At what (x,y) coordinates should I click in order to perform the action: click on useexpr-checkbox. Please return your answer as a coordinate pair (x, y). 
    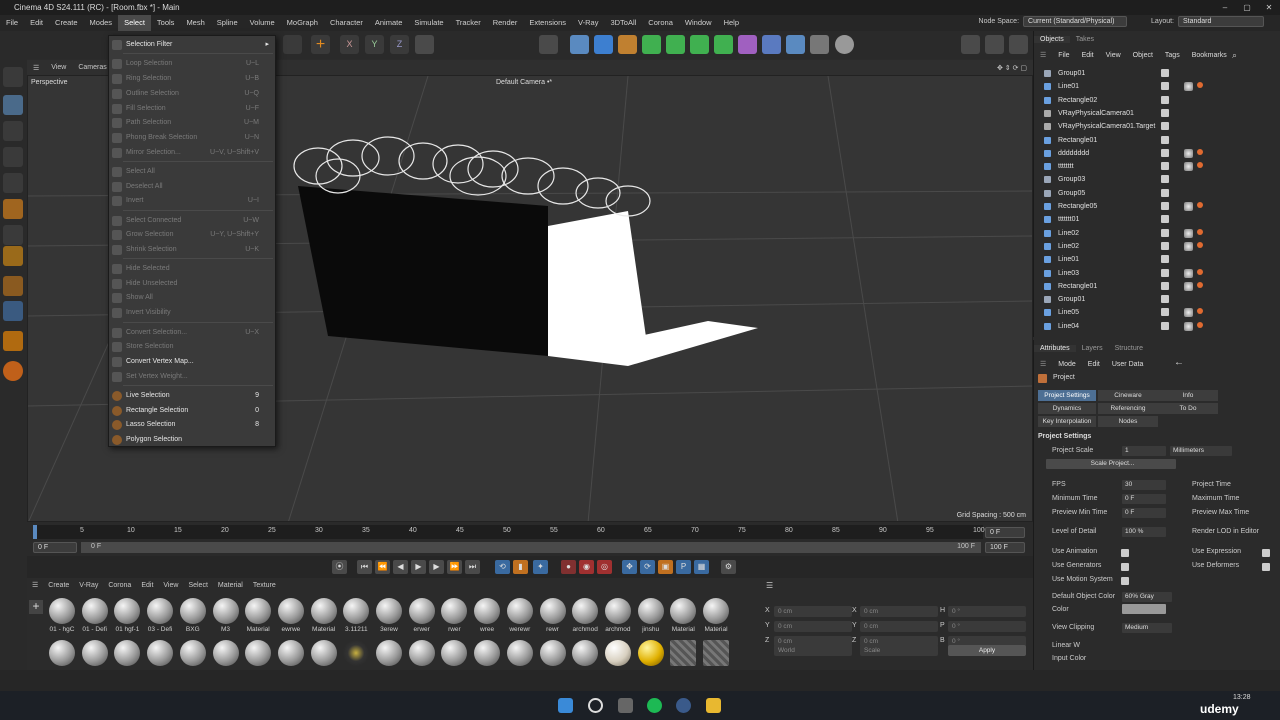
    Looking at the image, I should click on (1266, 553).